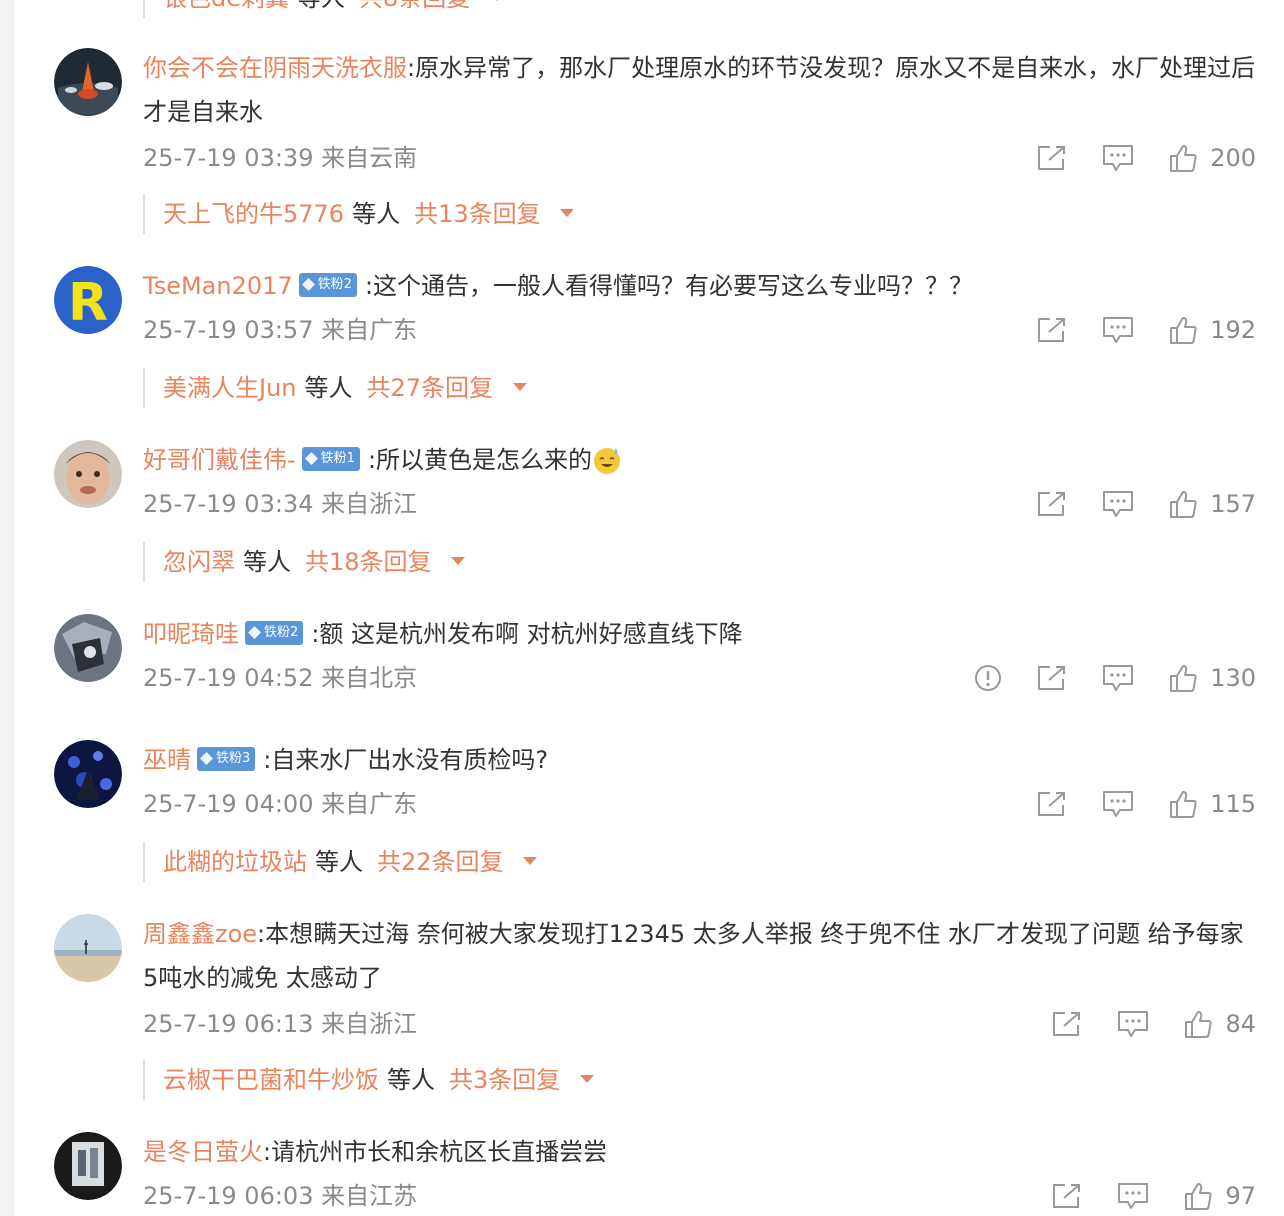  What do you see at coordinates (1240, 1024) in the screenshot?
I see `like-count: 84` at bounding box center [1240, 1024].